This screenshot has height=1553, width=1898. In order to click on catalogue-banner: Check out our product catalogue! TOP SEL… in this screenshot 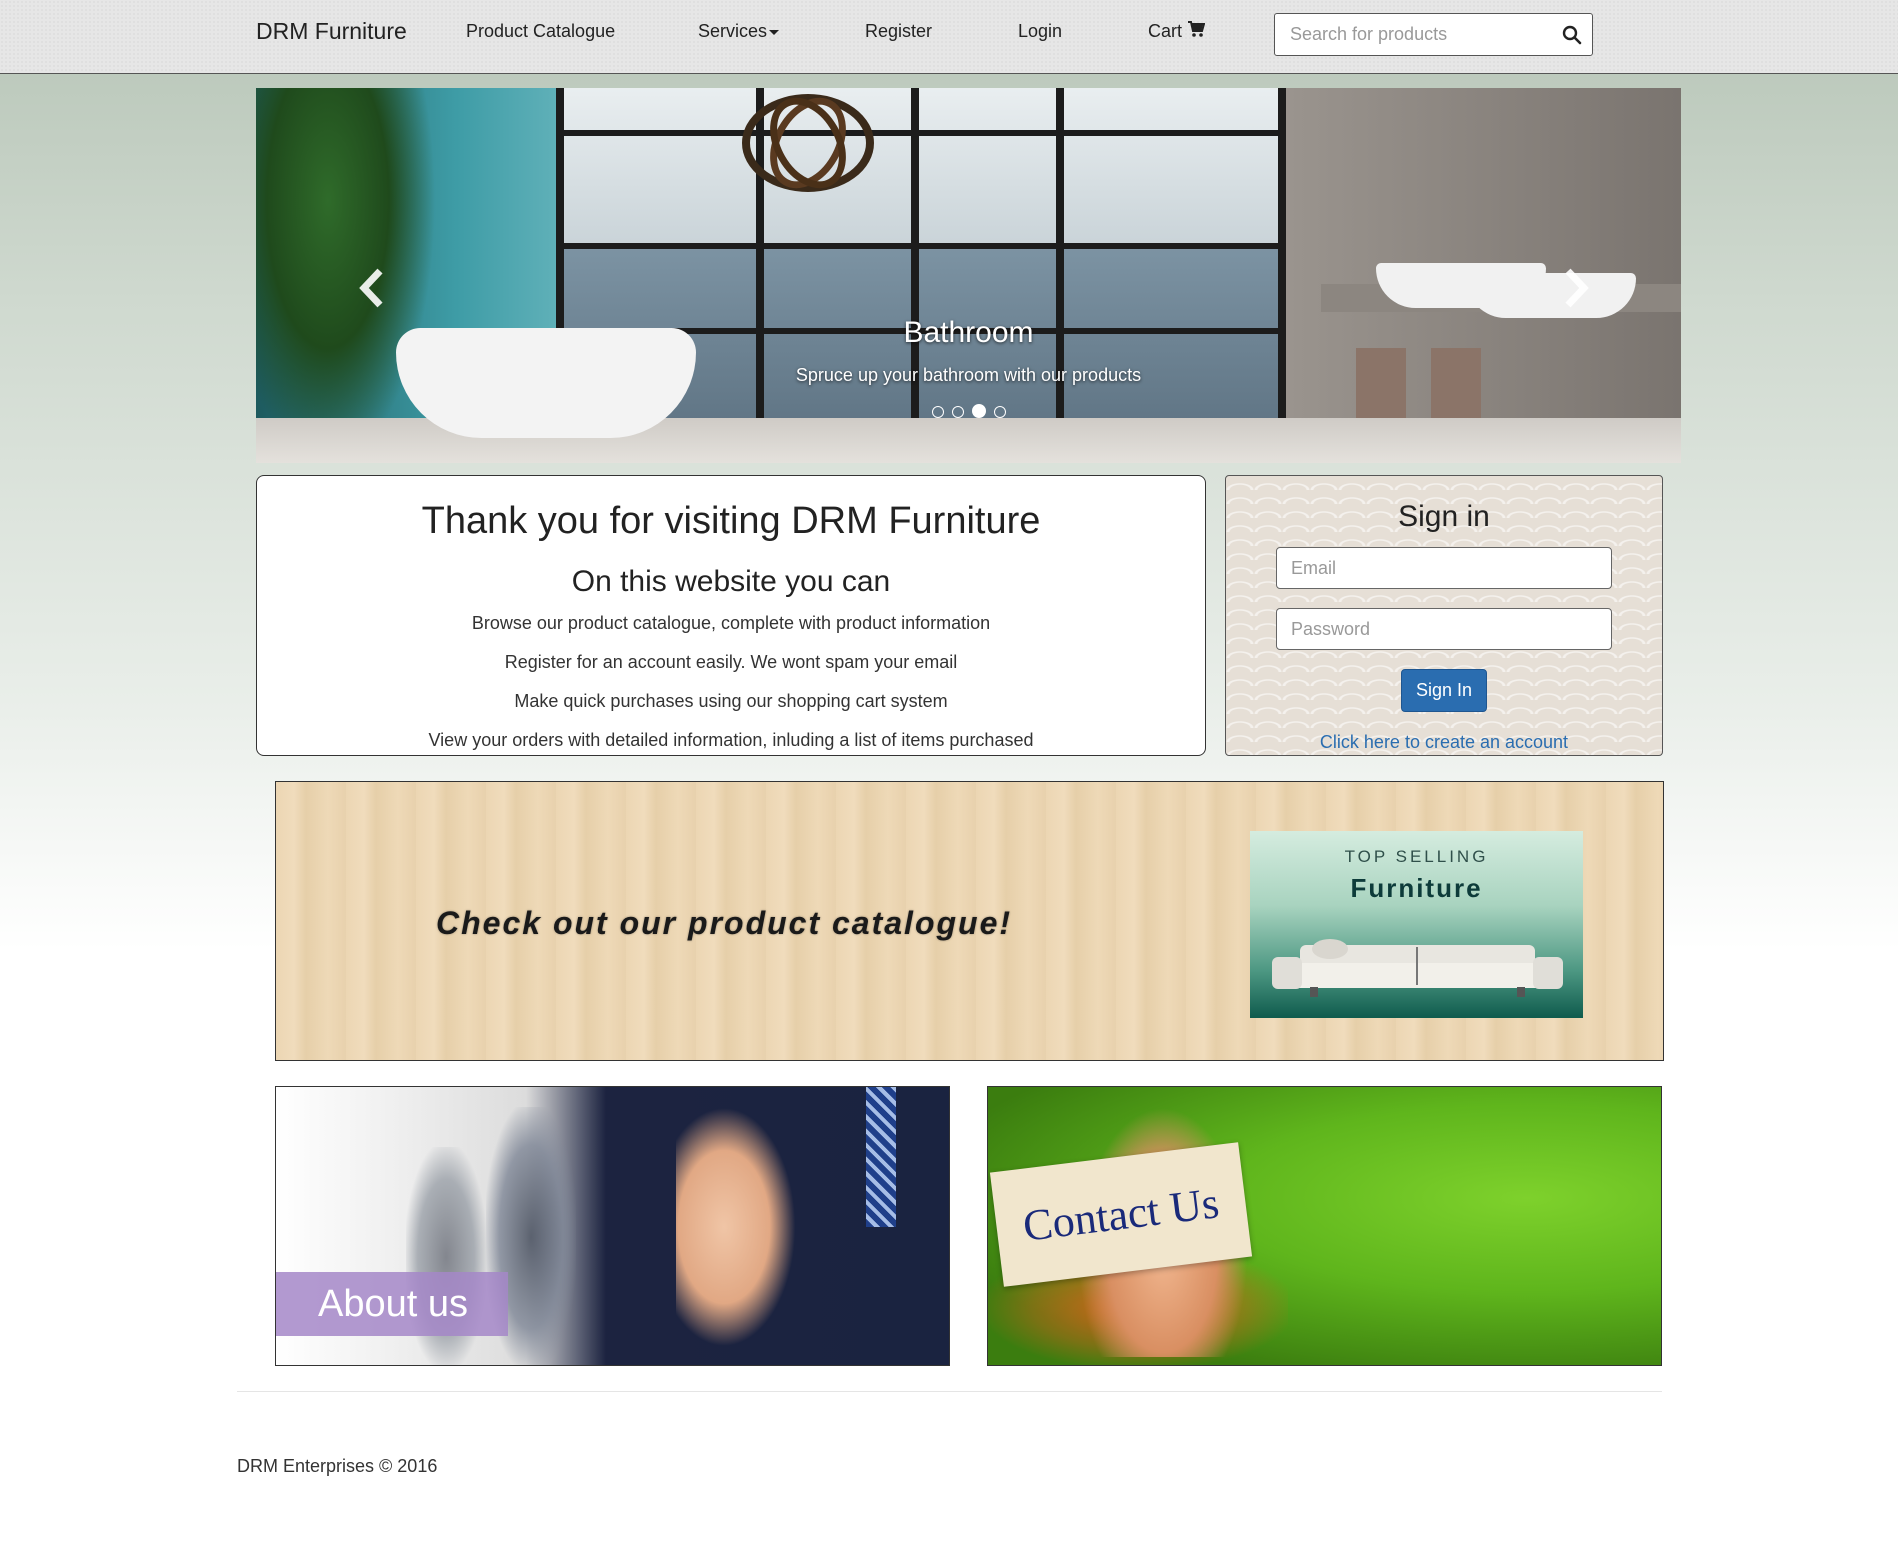, I will do `click(969, 921)`.